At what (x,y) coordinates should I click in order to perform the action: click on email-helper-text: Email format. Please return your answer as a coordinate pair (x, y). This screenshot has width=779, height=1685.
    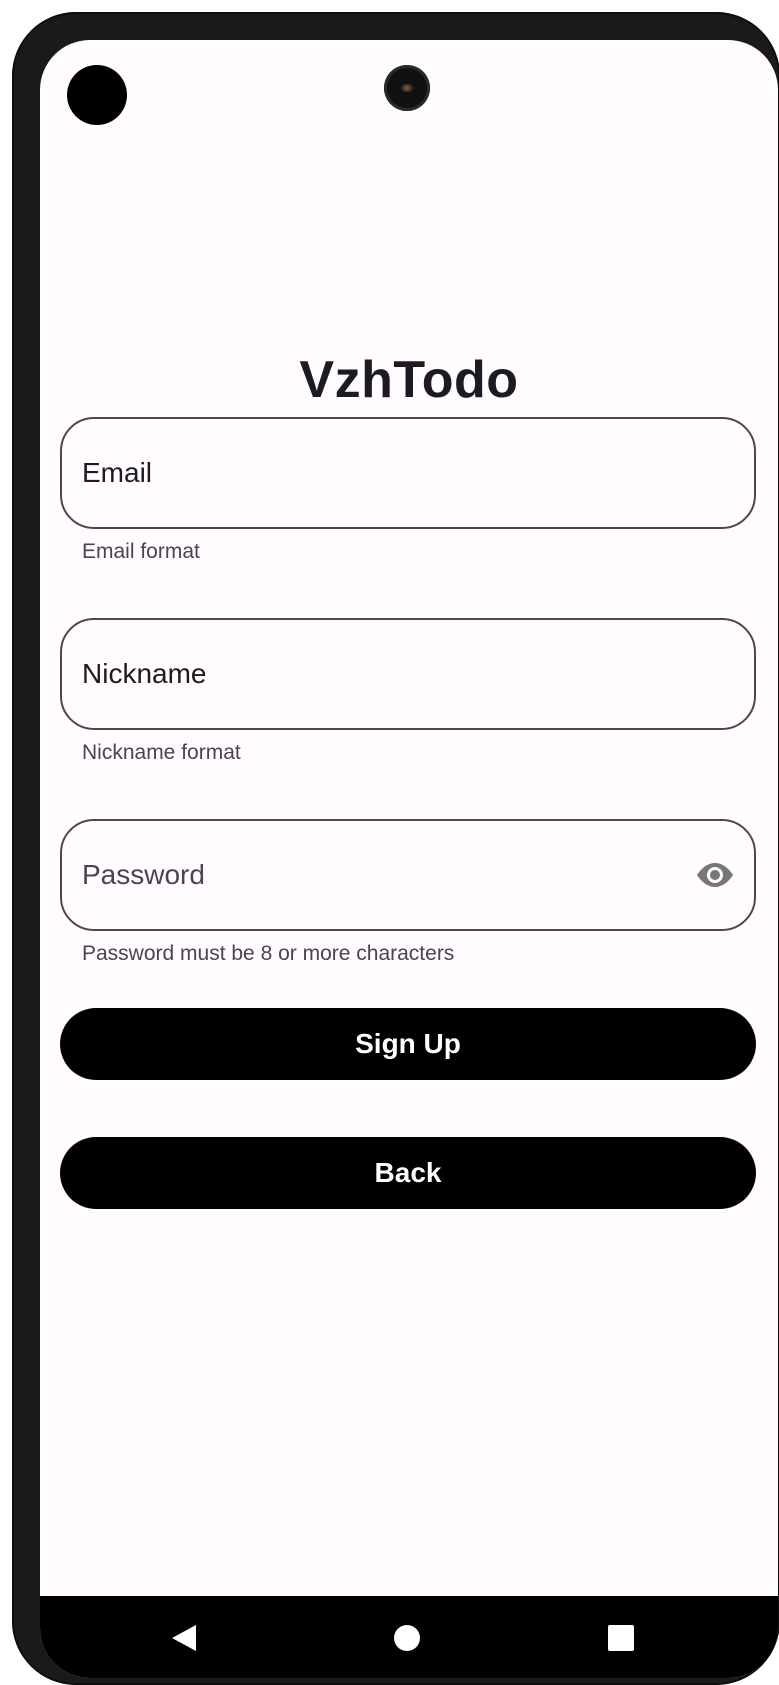
    Looking at the image, I should click on (141, 551).